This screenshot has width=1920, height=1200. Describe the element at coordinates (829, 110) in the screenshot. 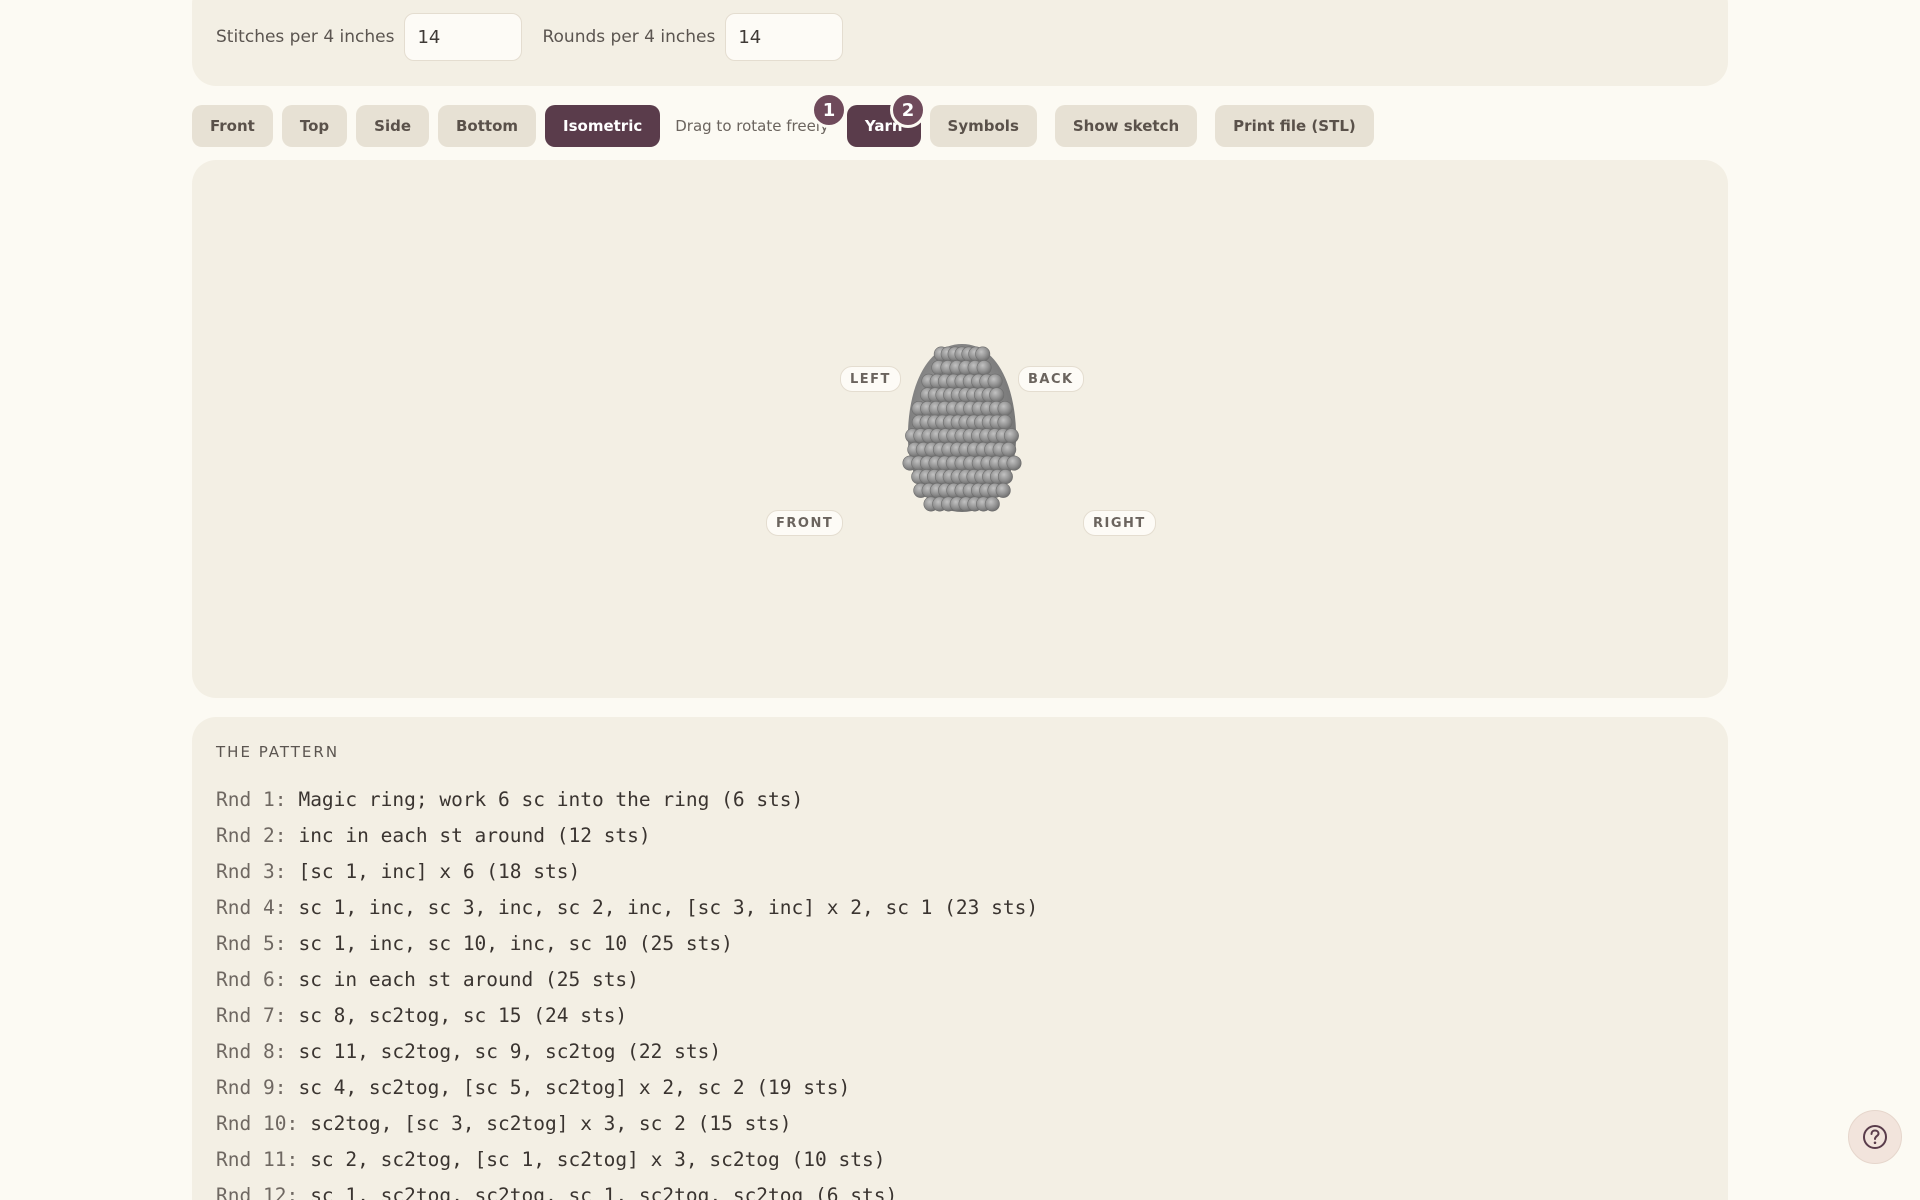

I see `step-badge-1: 1` at that location.